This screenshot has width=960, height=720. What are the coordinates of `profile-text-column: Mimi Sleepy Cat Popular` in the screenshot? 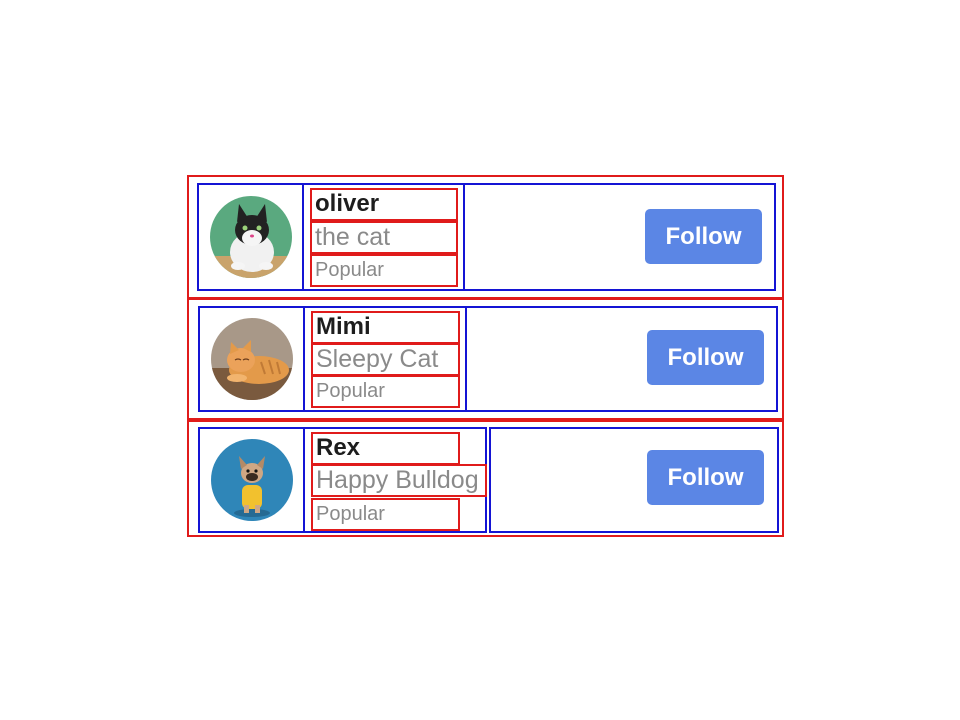 It's located at (385, 359).